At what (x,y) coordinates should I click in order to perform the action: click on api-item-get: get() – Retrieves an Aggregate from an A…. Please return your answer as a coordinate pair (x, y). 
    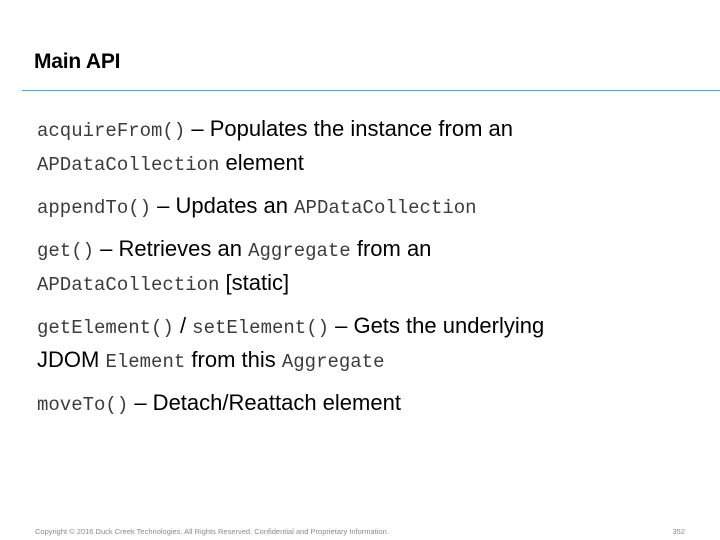
    Looking at the image, I should click on (372, 267).